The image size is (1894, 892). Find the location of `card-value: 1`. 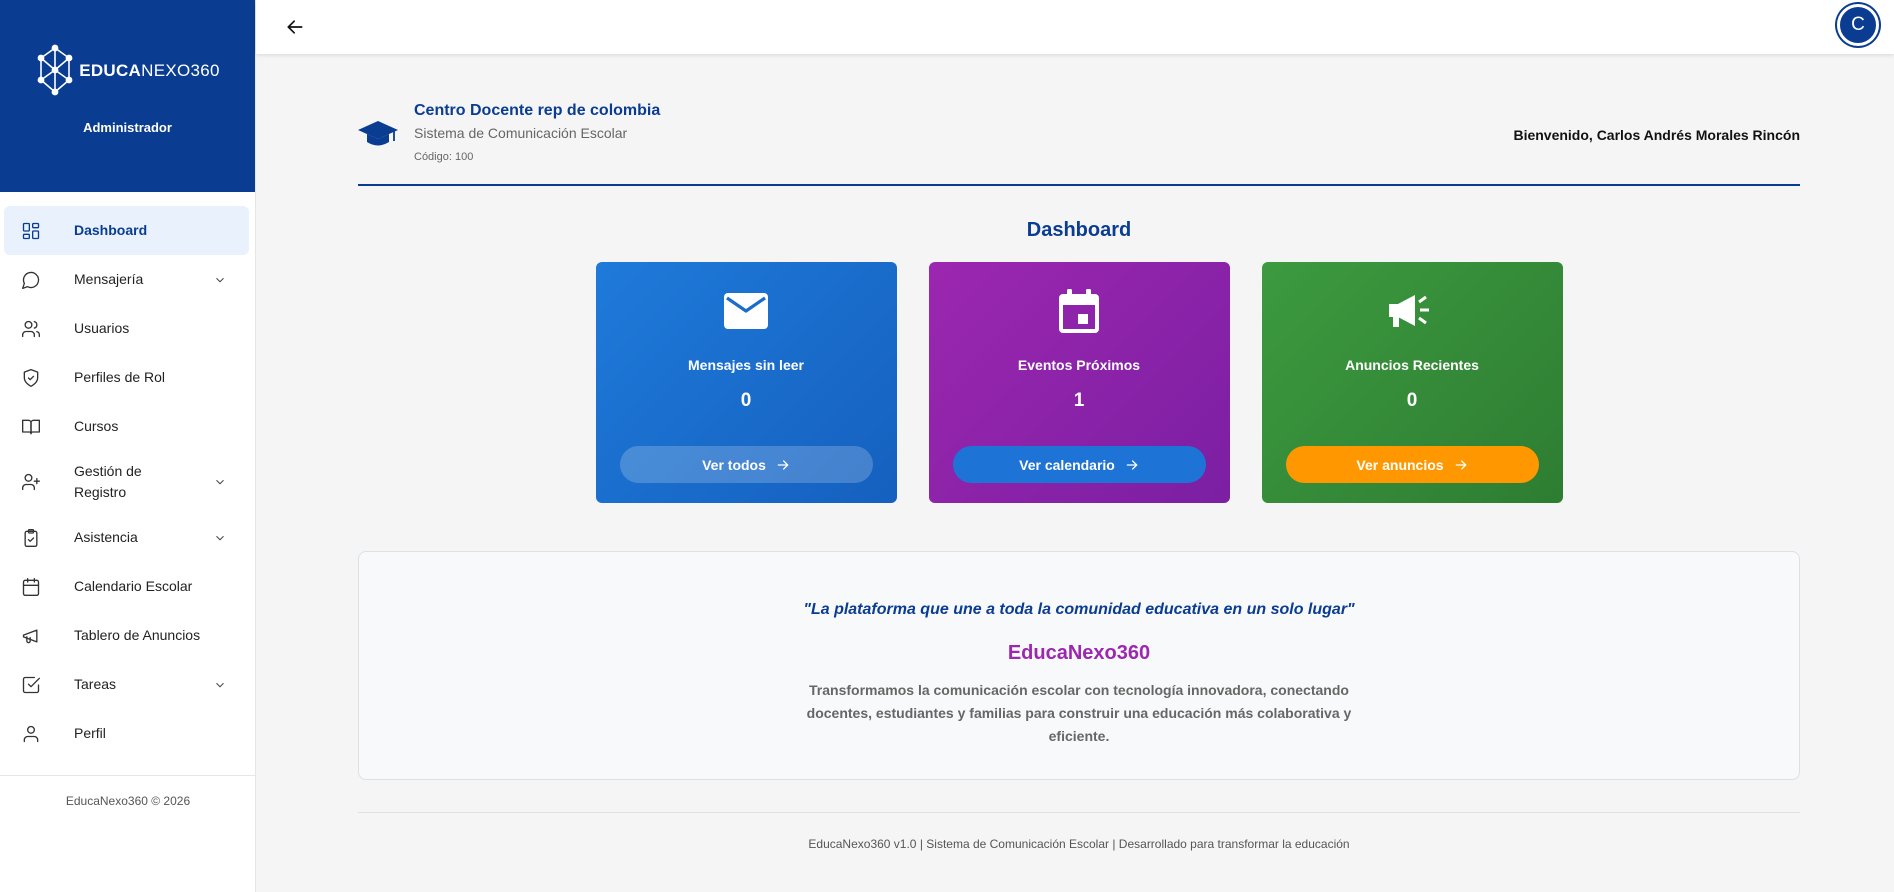

card-value: 1 is located at coordinates (1079, 400).